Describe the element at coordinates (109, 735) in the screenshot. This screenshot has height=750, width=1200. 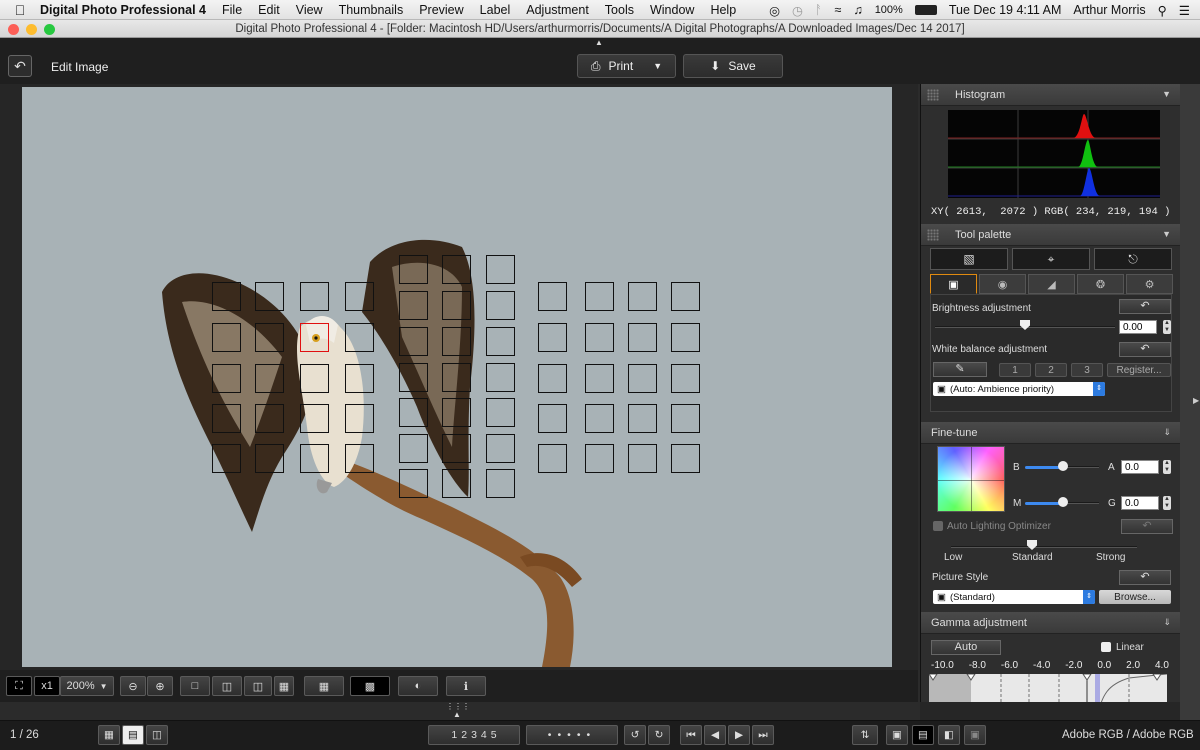
I see `thumbnail-grid-view-button: ▦` at that location.